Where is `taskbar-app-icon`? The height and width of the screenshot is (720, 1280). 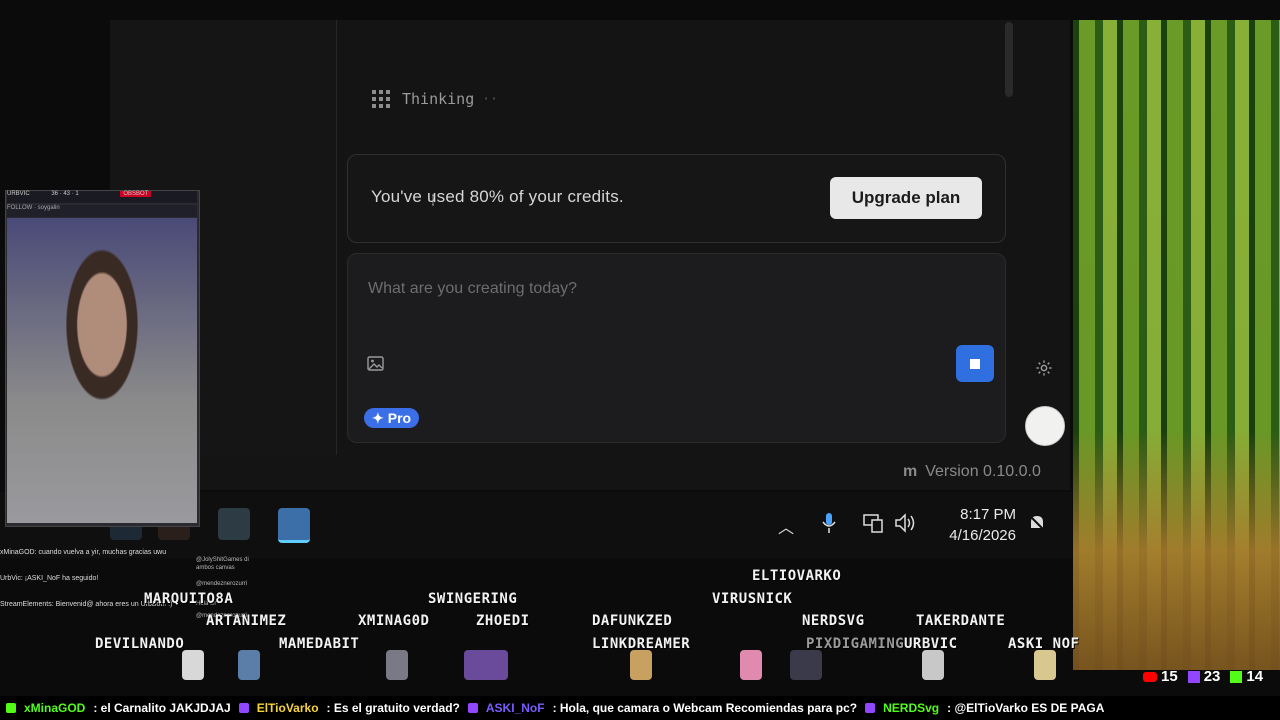 taskbar-app-icon is located at coordinates (234, 524).